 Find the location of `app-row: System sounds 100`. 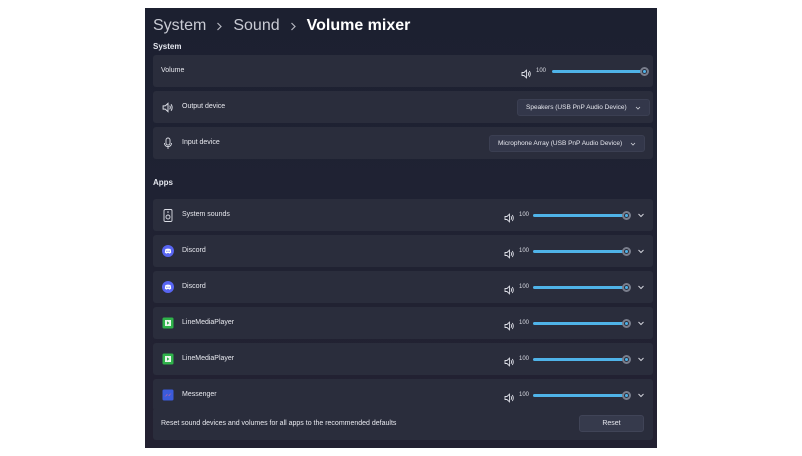

app-row: System sounds 100 is located at coordinates (403, 215).